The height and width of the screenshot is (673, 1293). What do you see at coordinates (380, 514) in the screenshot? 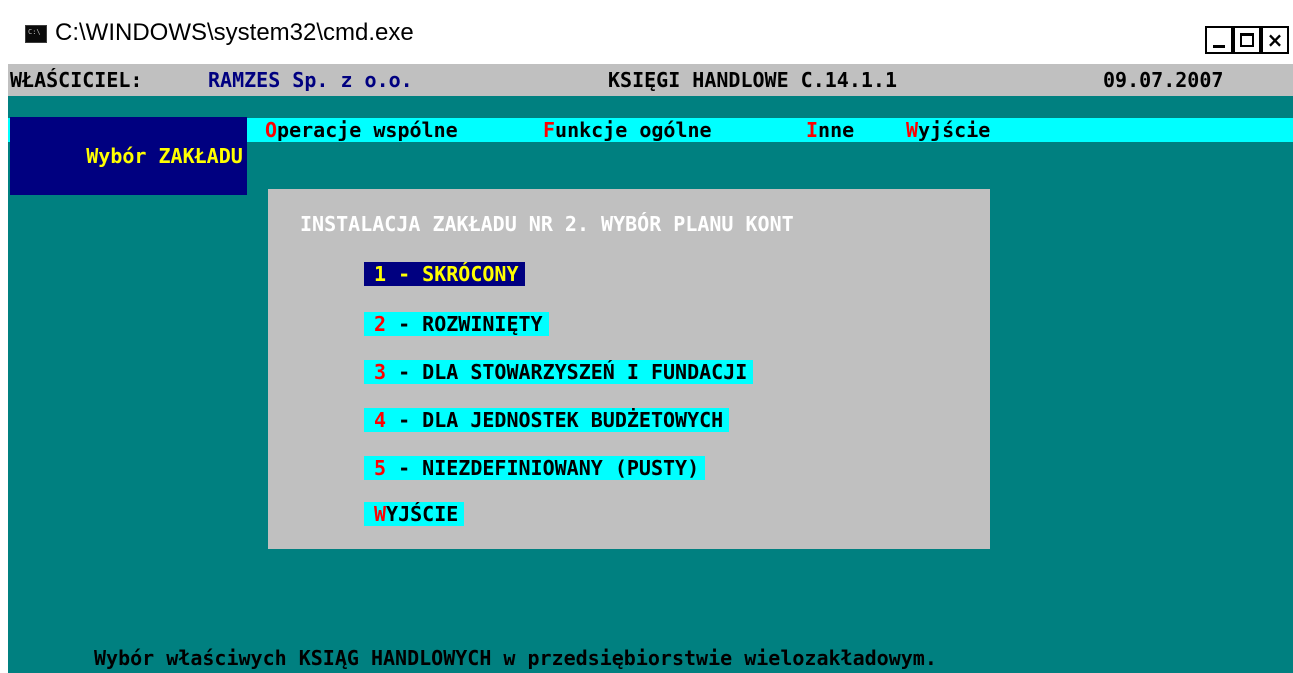
I see `option-hotkey: W` at bounding box center [380, 514].